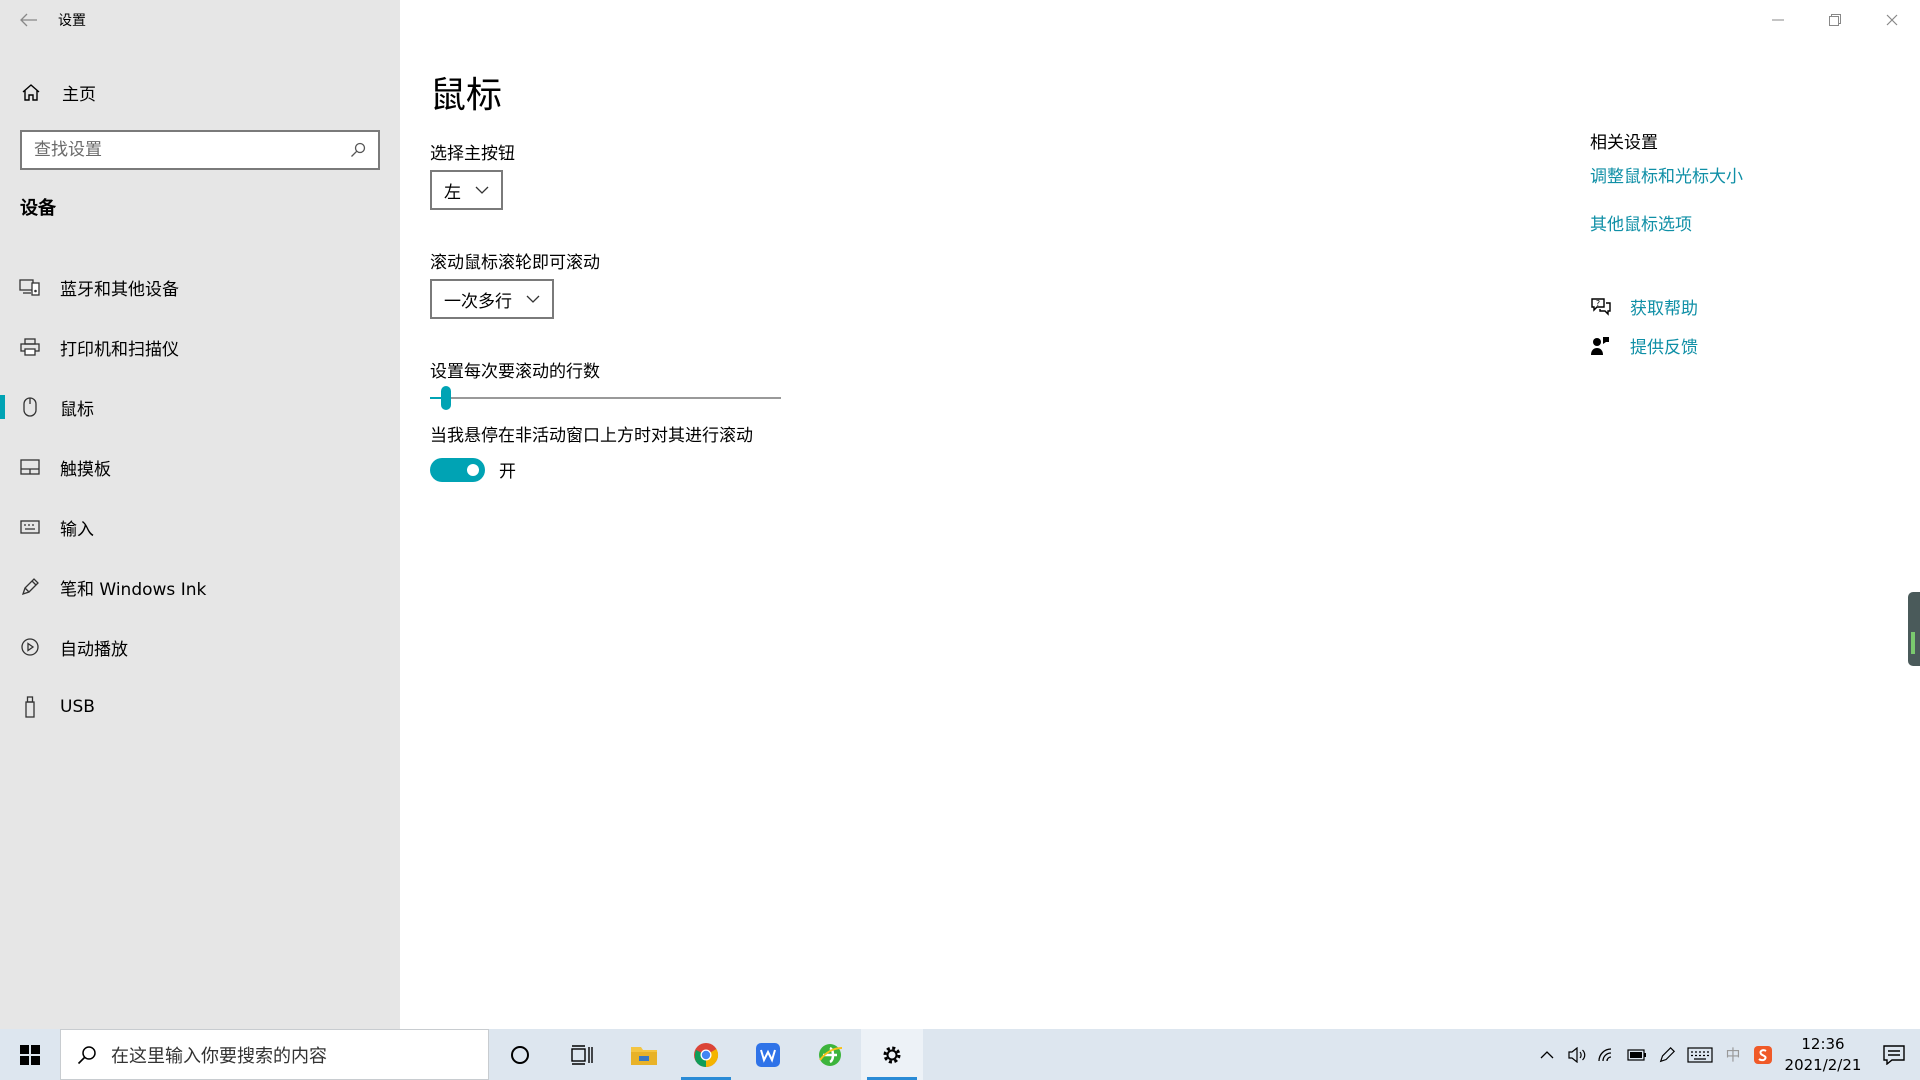 This screenshot has height=1080, width=1920. Describe the element at coordinates (1641, 222) in the screenshot. I see `link-additional-mouse-options: 其他鼠标选项` at that location.